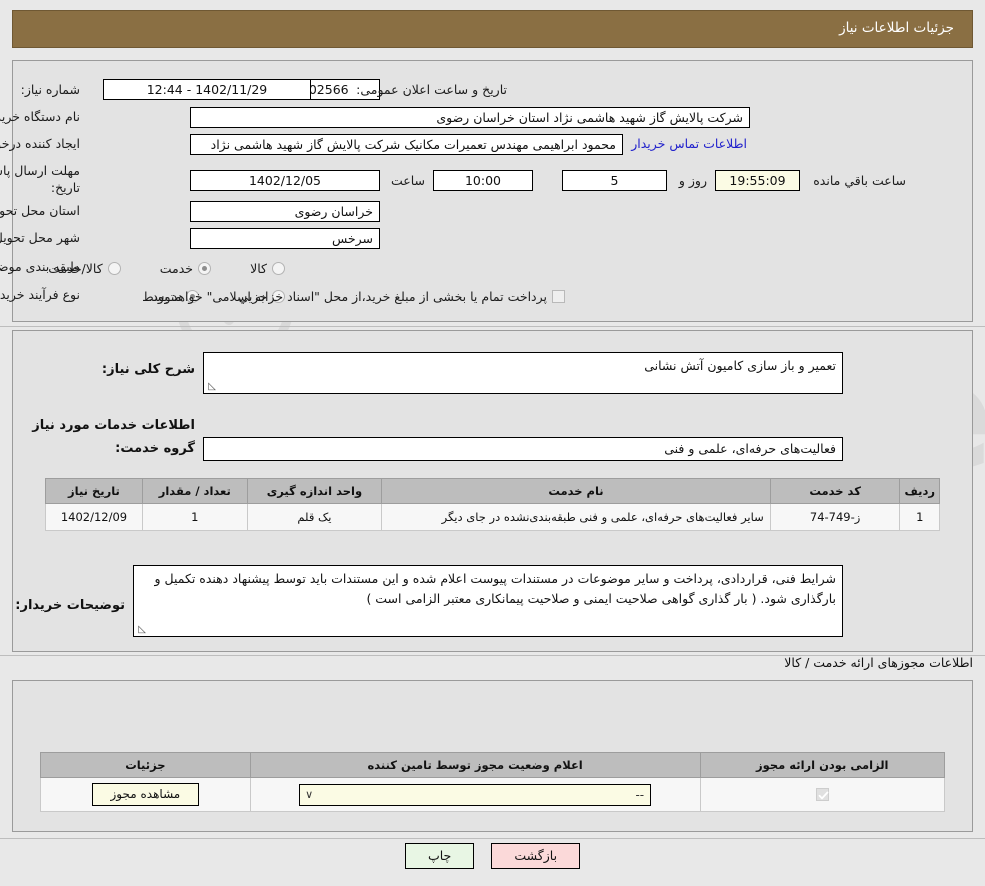  I want to click on remaining-days-value: 5, so click(614, 180).